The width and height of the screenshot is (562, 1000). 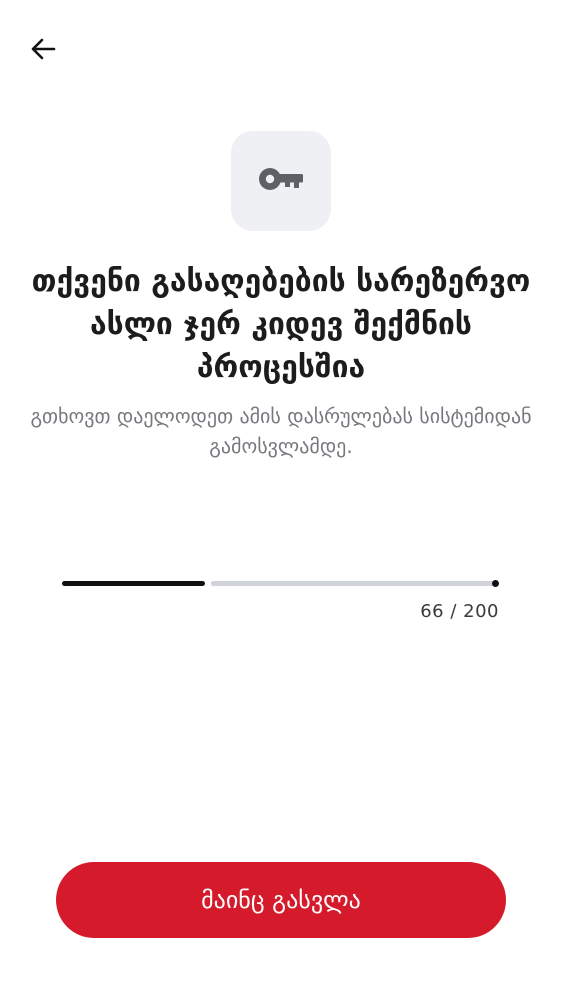 What do you see at coordinates (495, 583) in the screenshot?
I see `progress-end-dot` at bounding box center [495, 583].